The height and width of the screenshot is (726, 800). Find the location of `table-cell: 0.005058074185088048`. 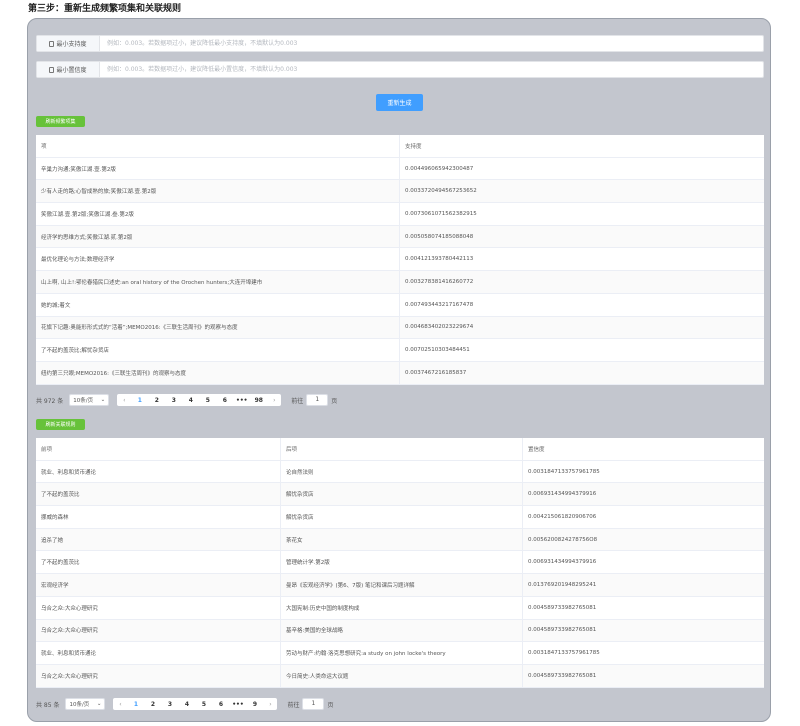

table-cell: 0.005058074185088048 is located at coordinates (439, 236).